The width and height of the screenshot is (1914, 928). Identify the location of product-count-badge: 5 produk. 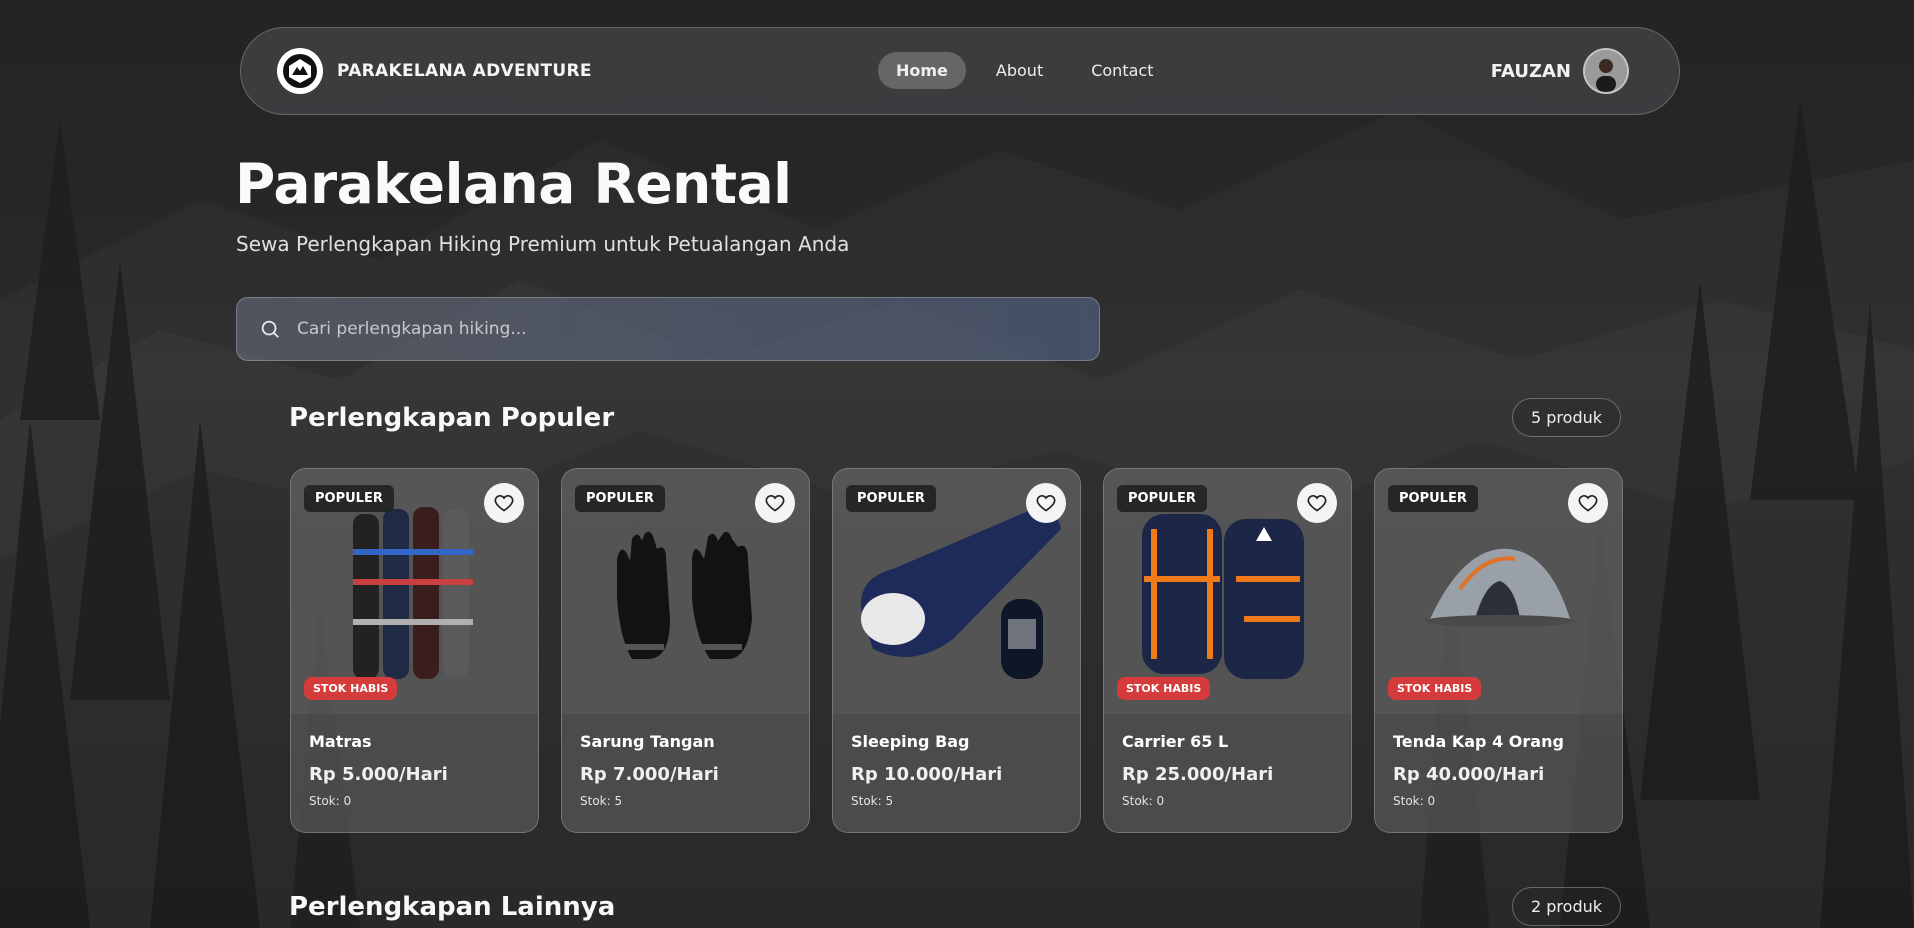
(1566, 417).